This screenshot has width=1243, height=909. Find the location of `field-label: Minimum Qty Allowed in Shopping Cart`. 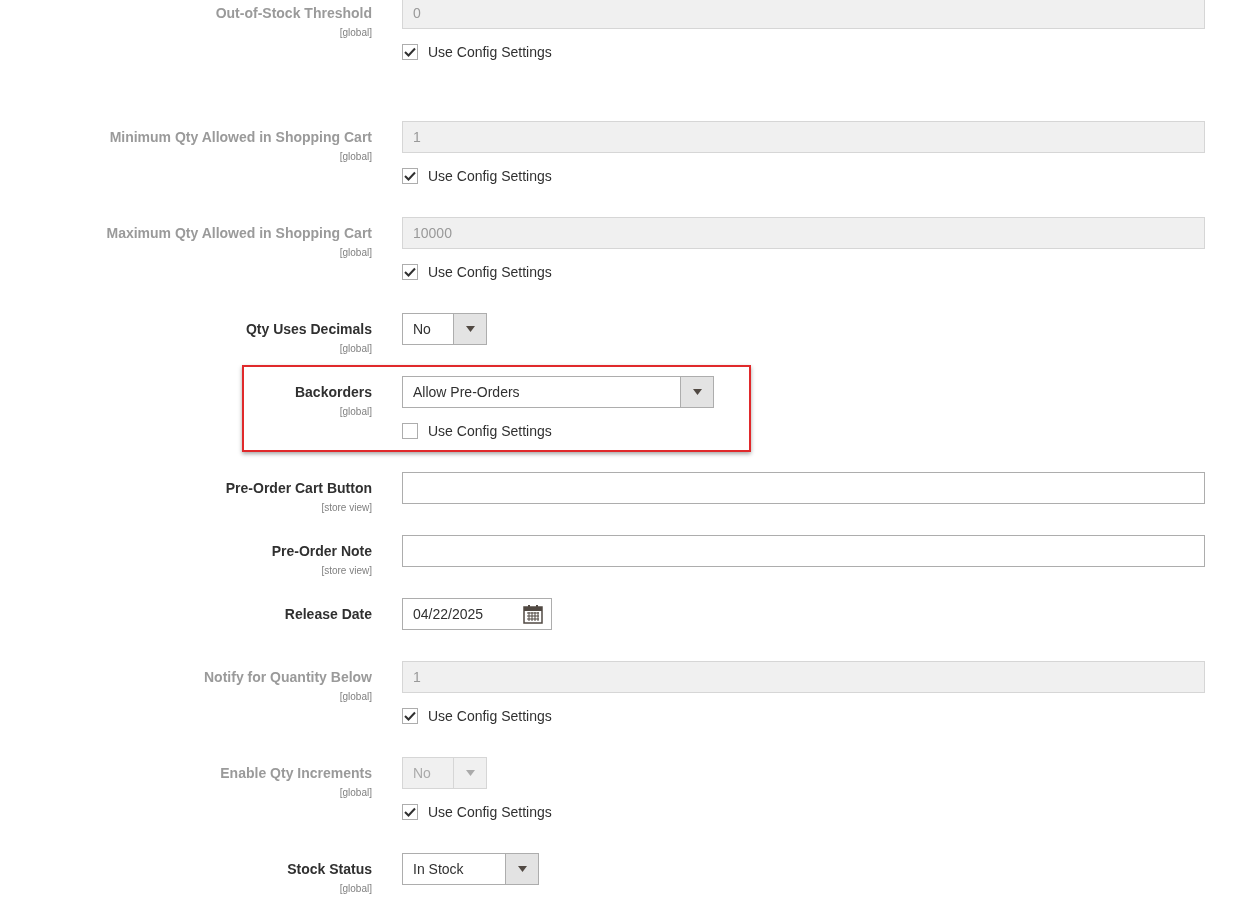

field-label: Minimum Qty Allowed in Shopping Cart is located at coordinates (240, 137).